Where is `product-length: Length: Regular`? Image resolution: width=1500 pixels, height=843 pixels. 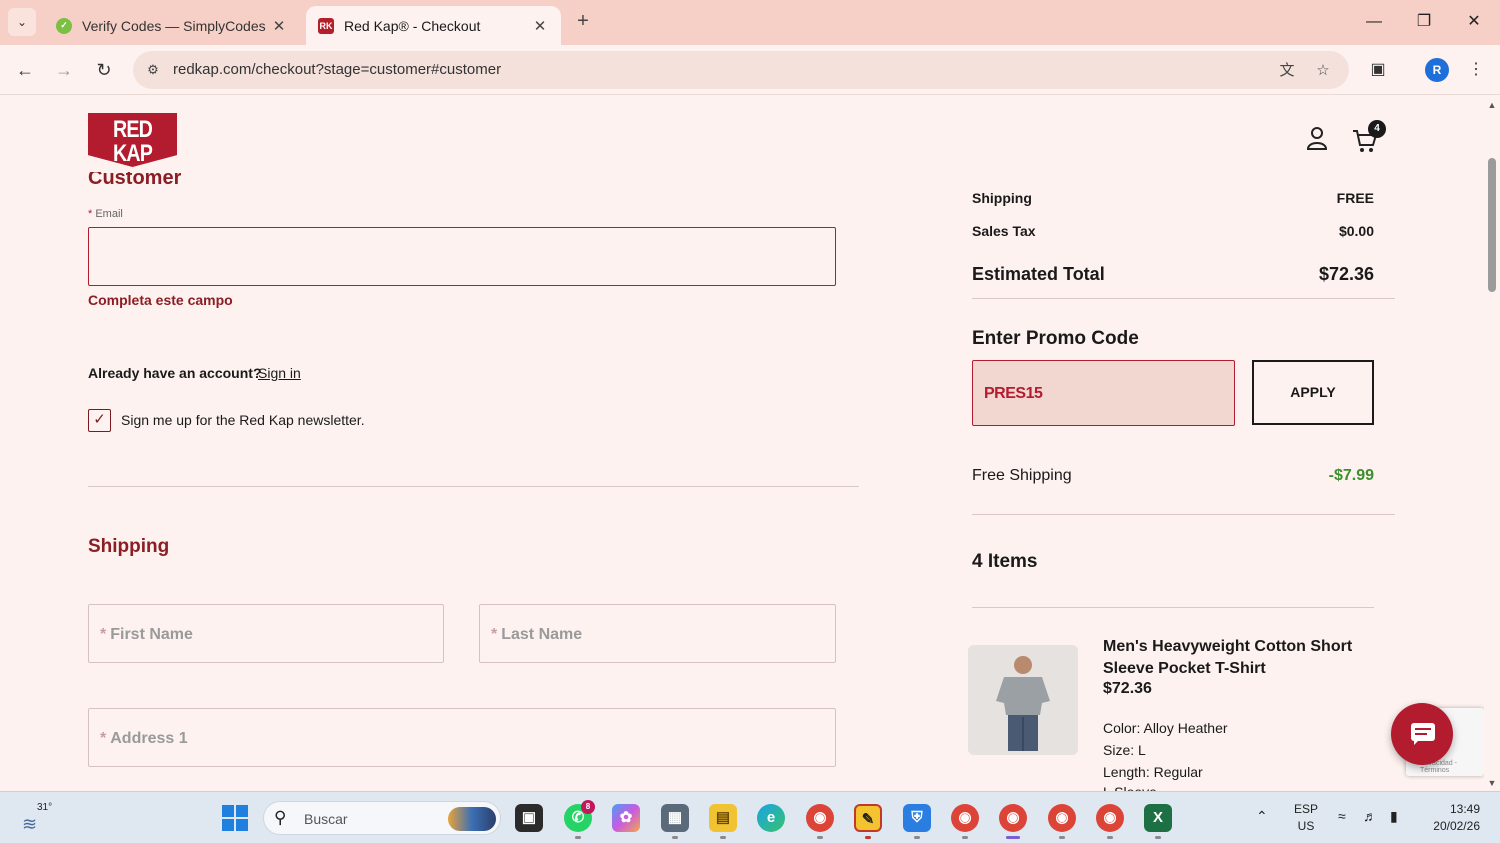 product-length: Length: Regular is located at coordinates (1153, 772).